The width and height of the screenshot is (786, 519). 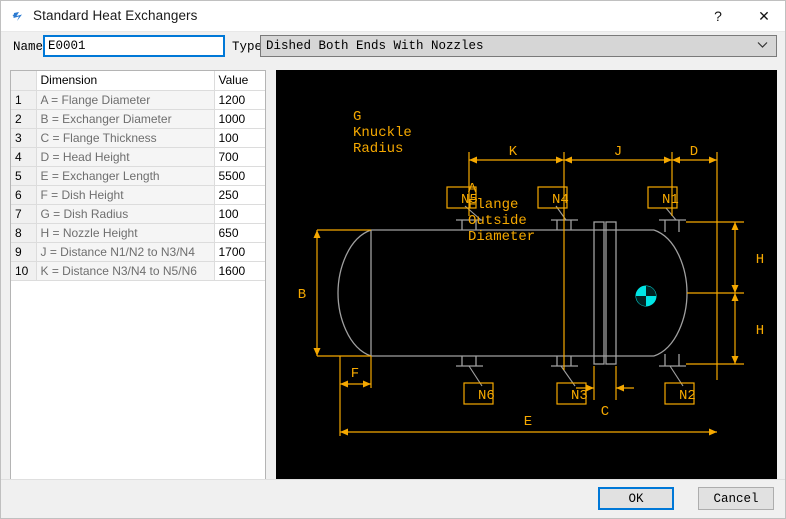 What do you see at coordinates (125, 252) in the screenshot?
I see `row-dimension: J = Distance N1/N2 to N3/N4` at bounding box center [125, 252].